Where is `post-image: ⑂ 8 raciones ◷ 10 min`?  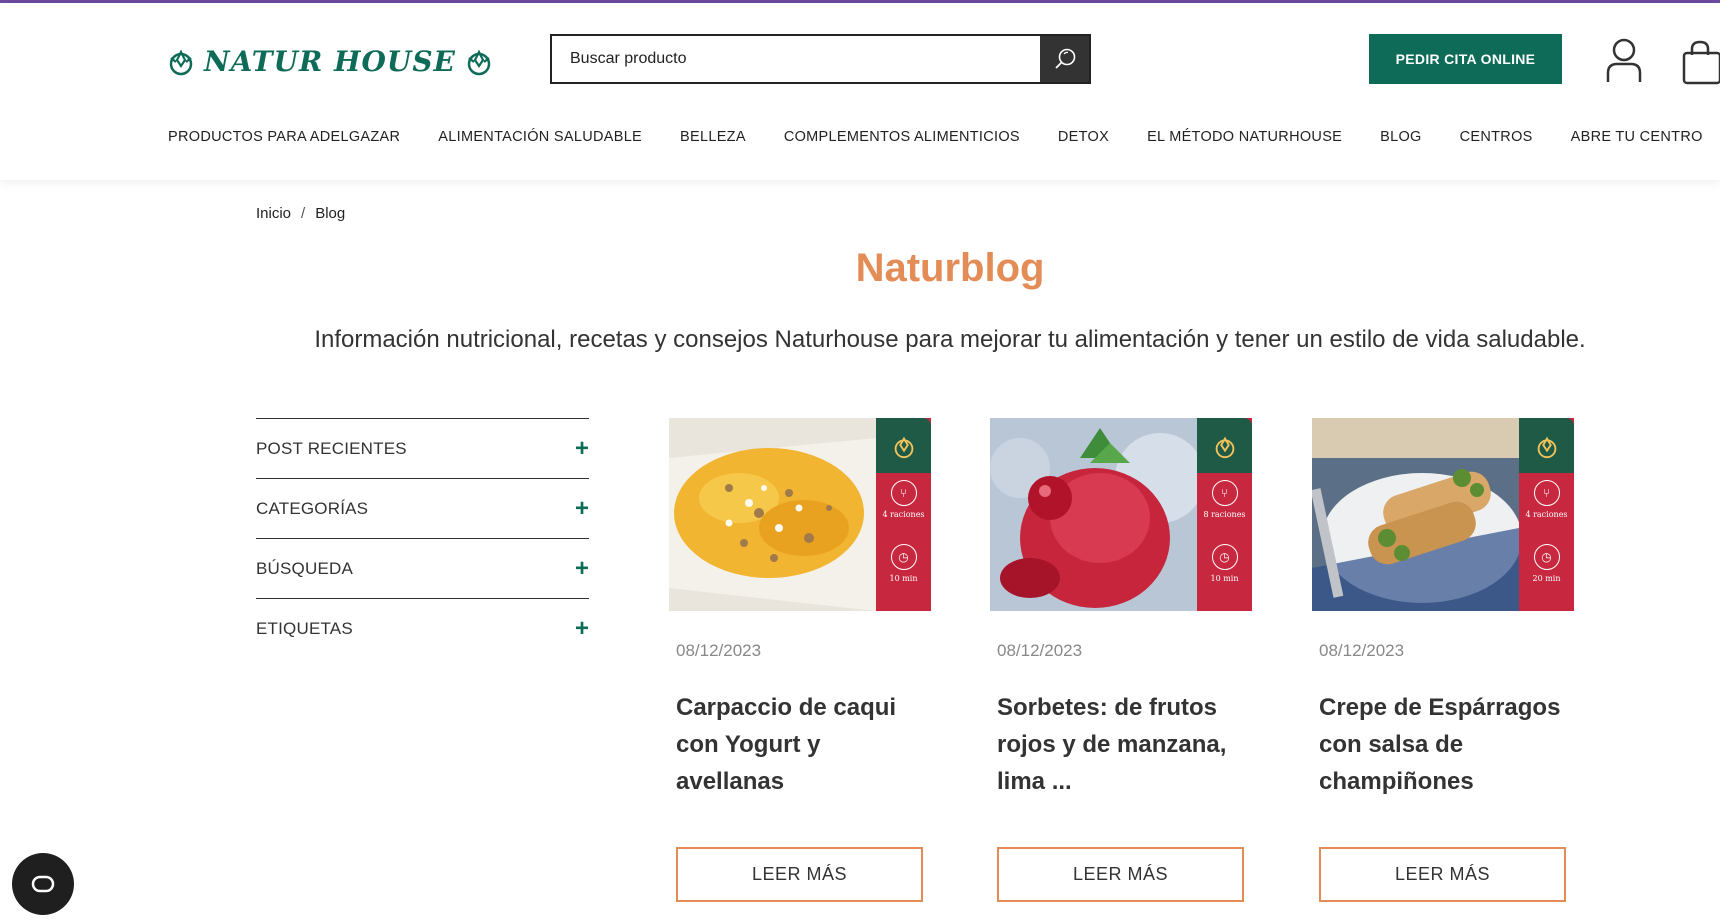 post-image: ⑂ 8 raciones ◷ 10 min is located at coordinates (1121, 514).